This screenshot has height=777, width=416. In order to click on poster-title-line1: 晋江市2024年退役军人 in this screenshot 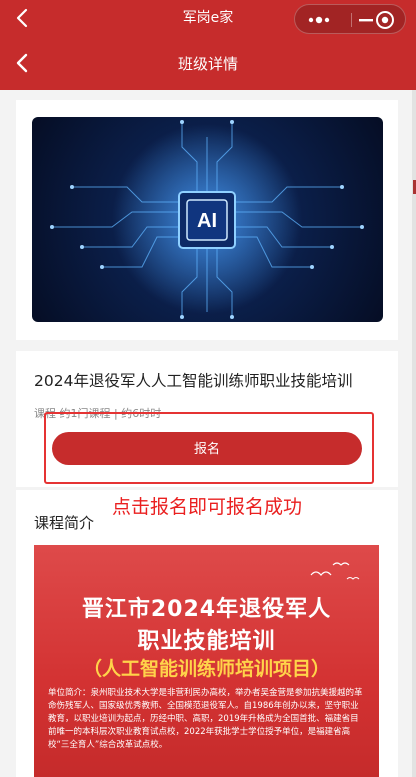, I will do `click(206, 609)`.